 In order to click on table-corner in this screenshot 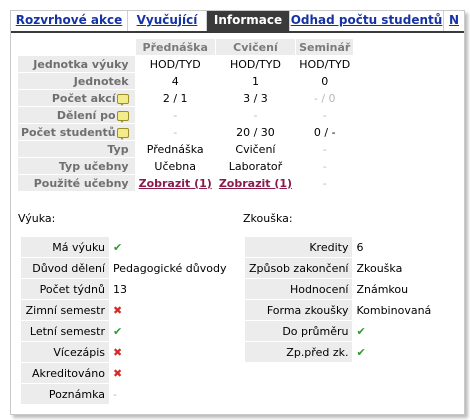, I will do `click(76, 47)`.